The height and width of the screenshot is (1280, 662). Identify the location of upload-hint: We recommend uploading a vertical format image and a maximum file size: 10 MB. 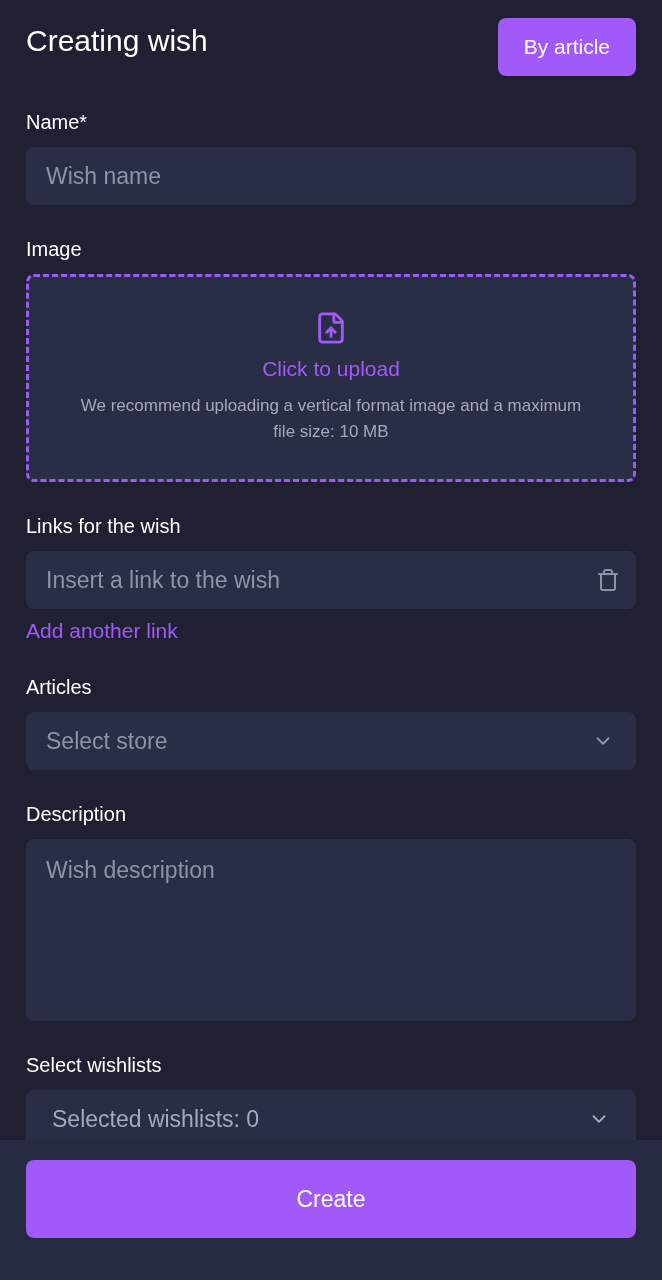
(331, 419).